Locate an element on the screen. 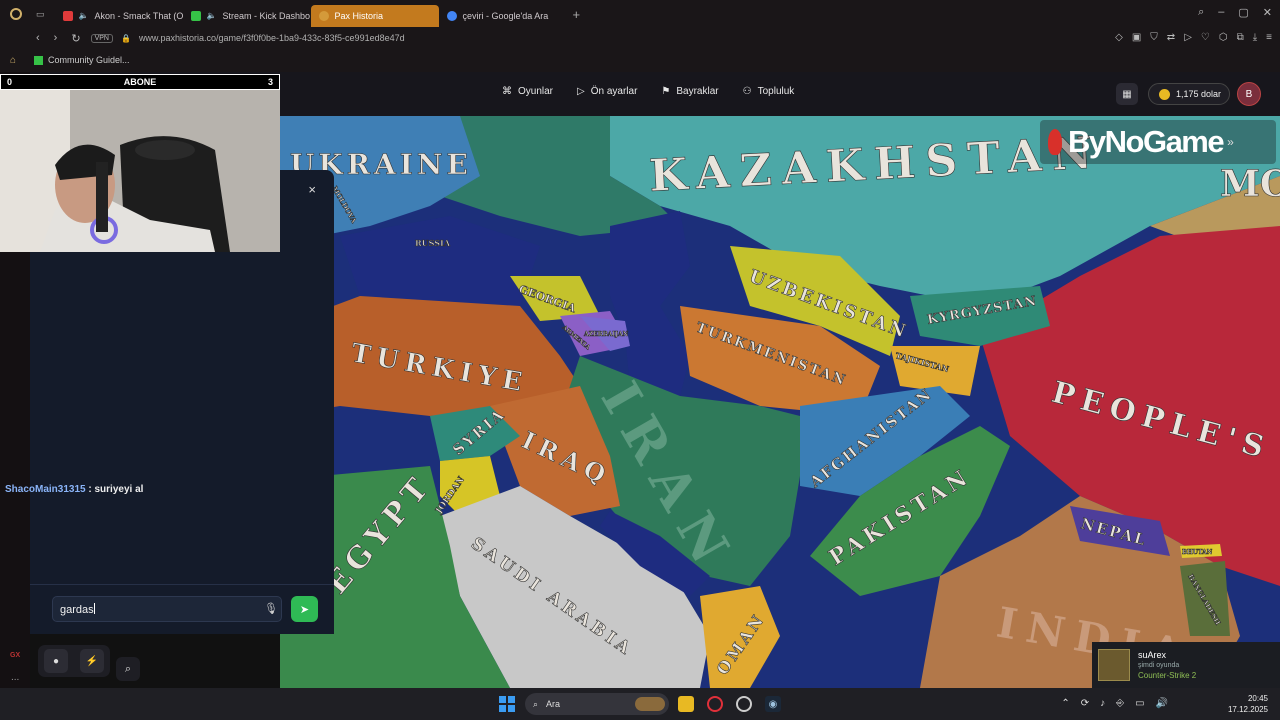  close-chat-button: × is located at coordinates (312, 189).